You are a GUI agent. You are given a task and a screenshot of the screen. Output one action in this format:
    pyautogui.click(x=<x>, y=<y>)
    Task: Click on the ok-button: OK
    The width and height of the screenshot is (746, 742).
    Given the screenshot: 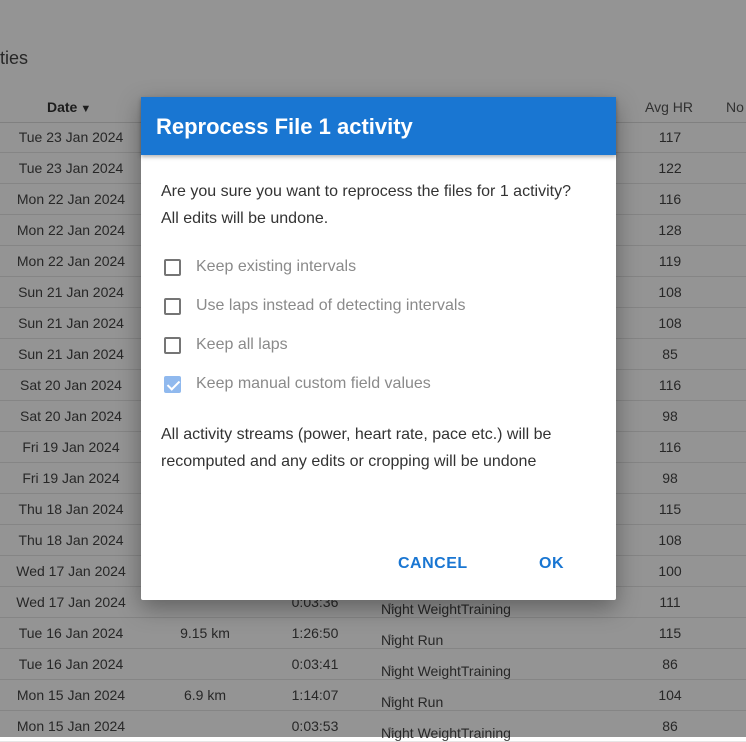 What is the action you would take?
    pyautogui.click(x=551, y=564)
    